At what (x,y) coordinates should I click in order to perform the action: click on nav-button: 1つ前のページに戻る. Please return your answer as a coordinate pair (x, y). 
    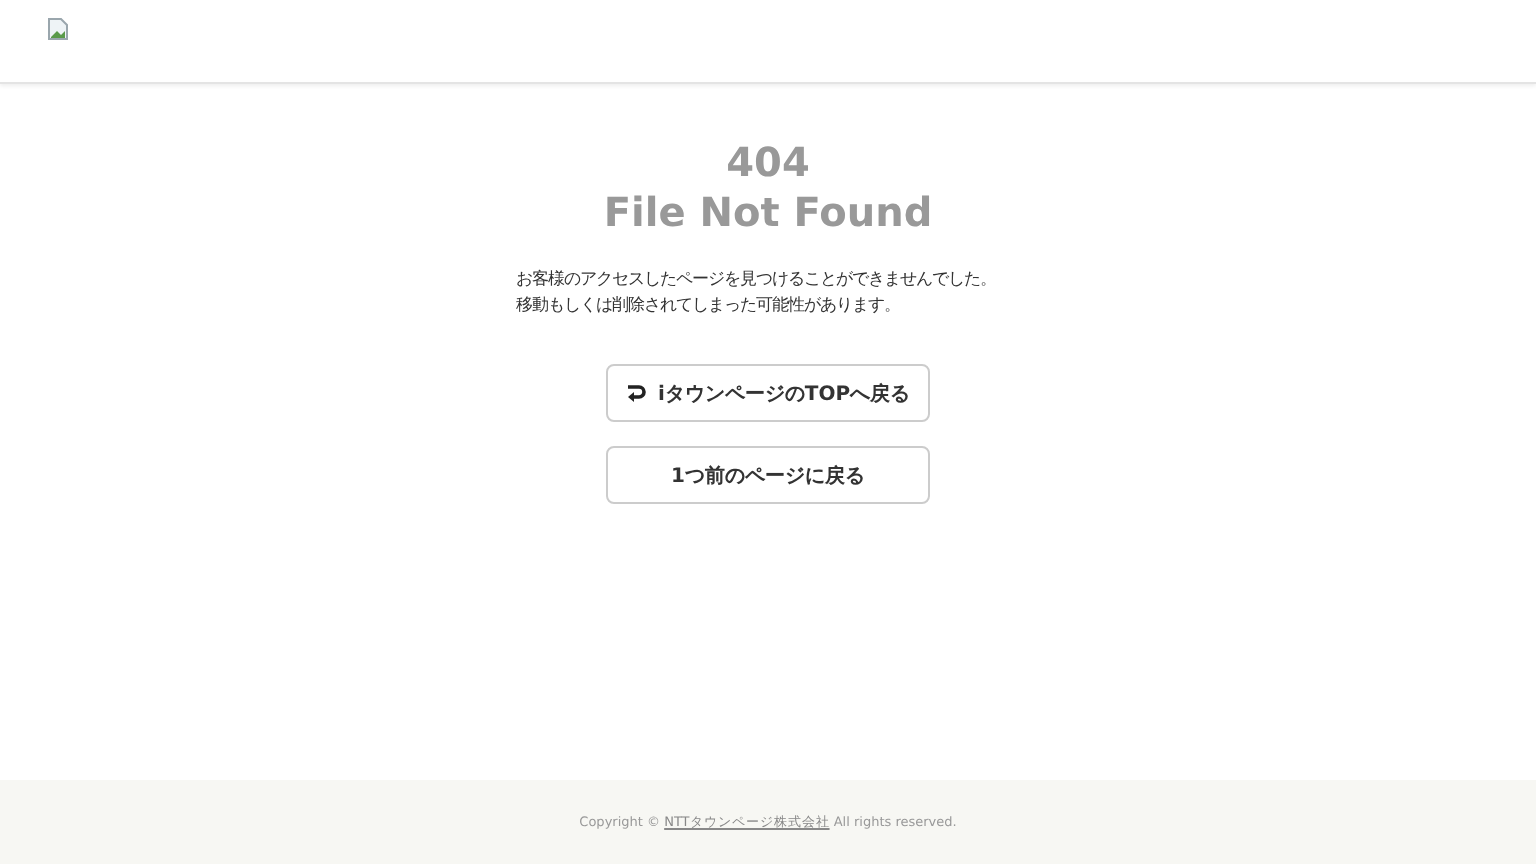
    Looking at the image, I should click on (768, 475).